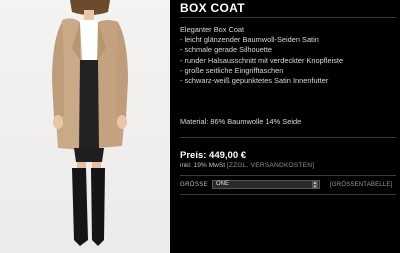 This screenshot has width=400, height=253. I want to click on size-divider, so click(288, 194).